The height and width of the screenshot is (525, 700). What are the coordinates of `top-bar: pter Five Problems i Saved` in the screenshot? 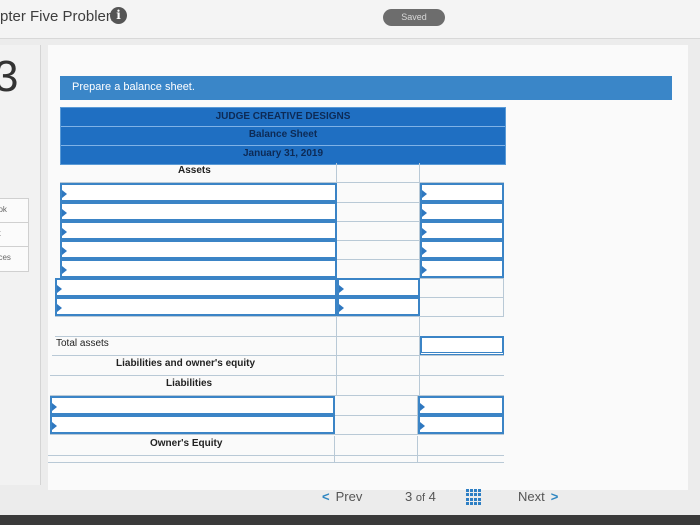 It's located at (350, 19).